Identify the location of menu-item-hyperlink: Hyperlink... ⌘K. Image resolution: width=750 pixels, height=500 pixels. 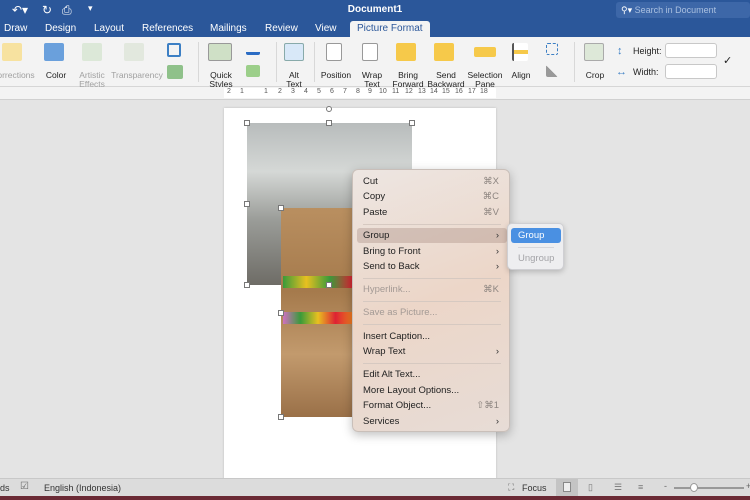
(432, 289).